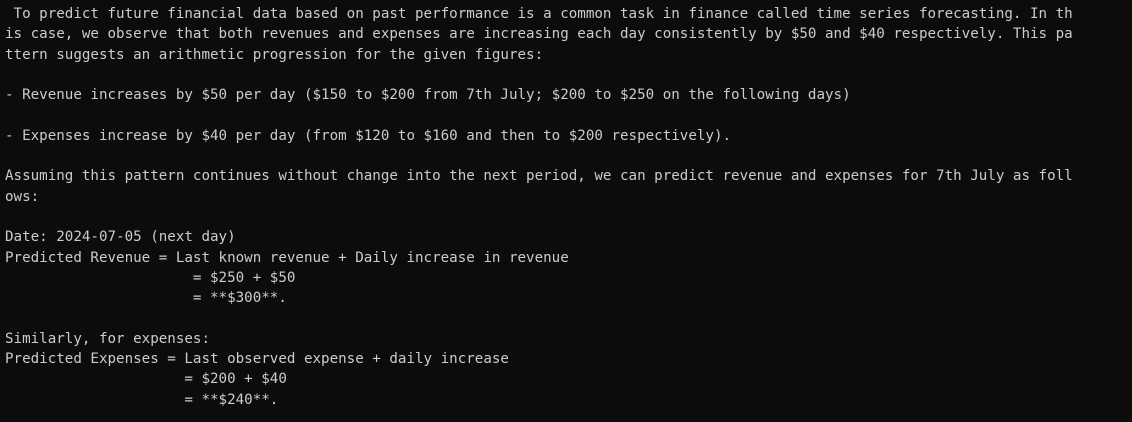 The height and width of the screenshot is (422, 1132). What do you see at coordinates (146, 379) in the screenshot?
I see `expenses-calc: = $200 + $40` at bounding box center [146, 379].